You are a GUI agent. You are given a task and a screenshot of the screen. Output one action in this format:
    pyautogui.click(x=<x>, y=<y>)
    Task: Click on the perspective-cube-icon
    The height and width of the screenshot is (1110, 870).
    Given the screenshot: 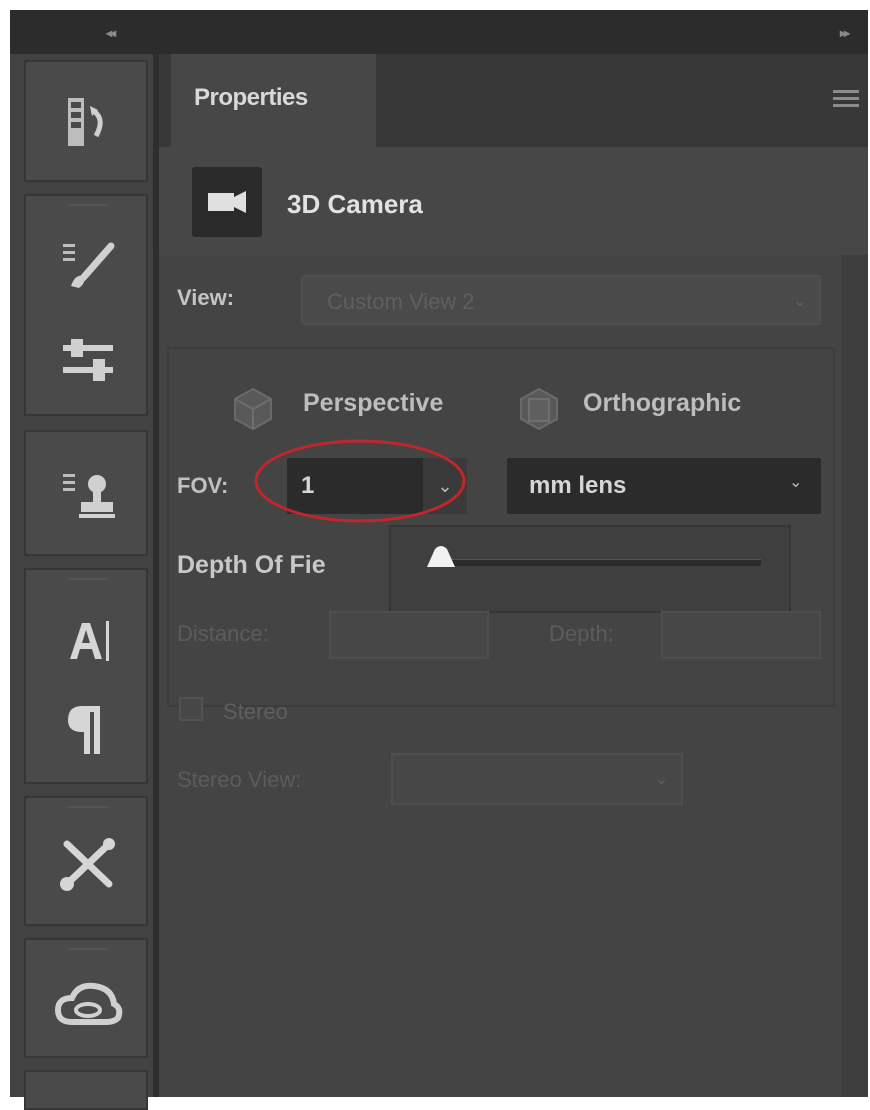 What is the action you would take?
    pyautogui.click(x=253, y=411)
    